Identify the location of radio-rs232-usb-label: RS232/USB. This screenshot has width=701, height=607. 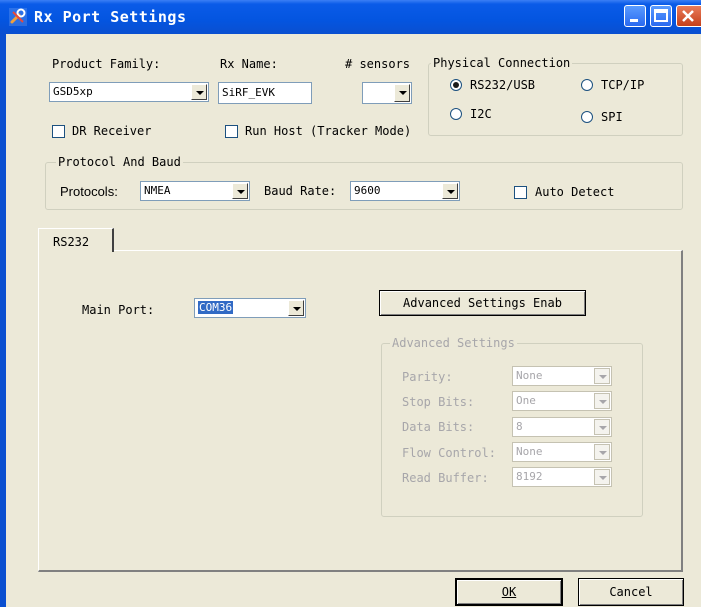
(503, 85).